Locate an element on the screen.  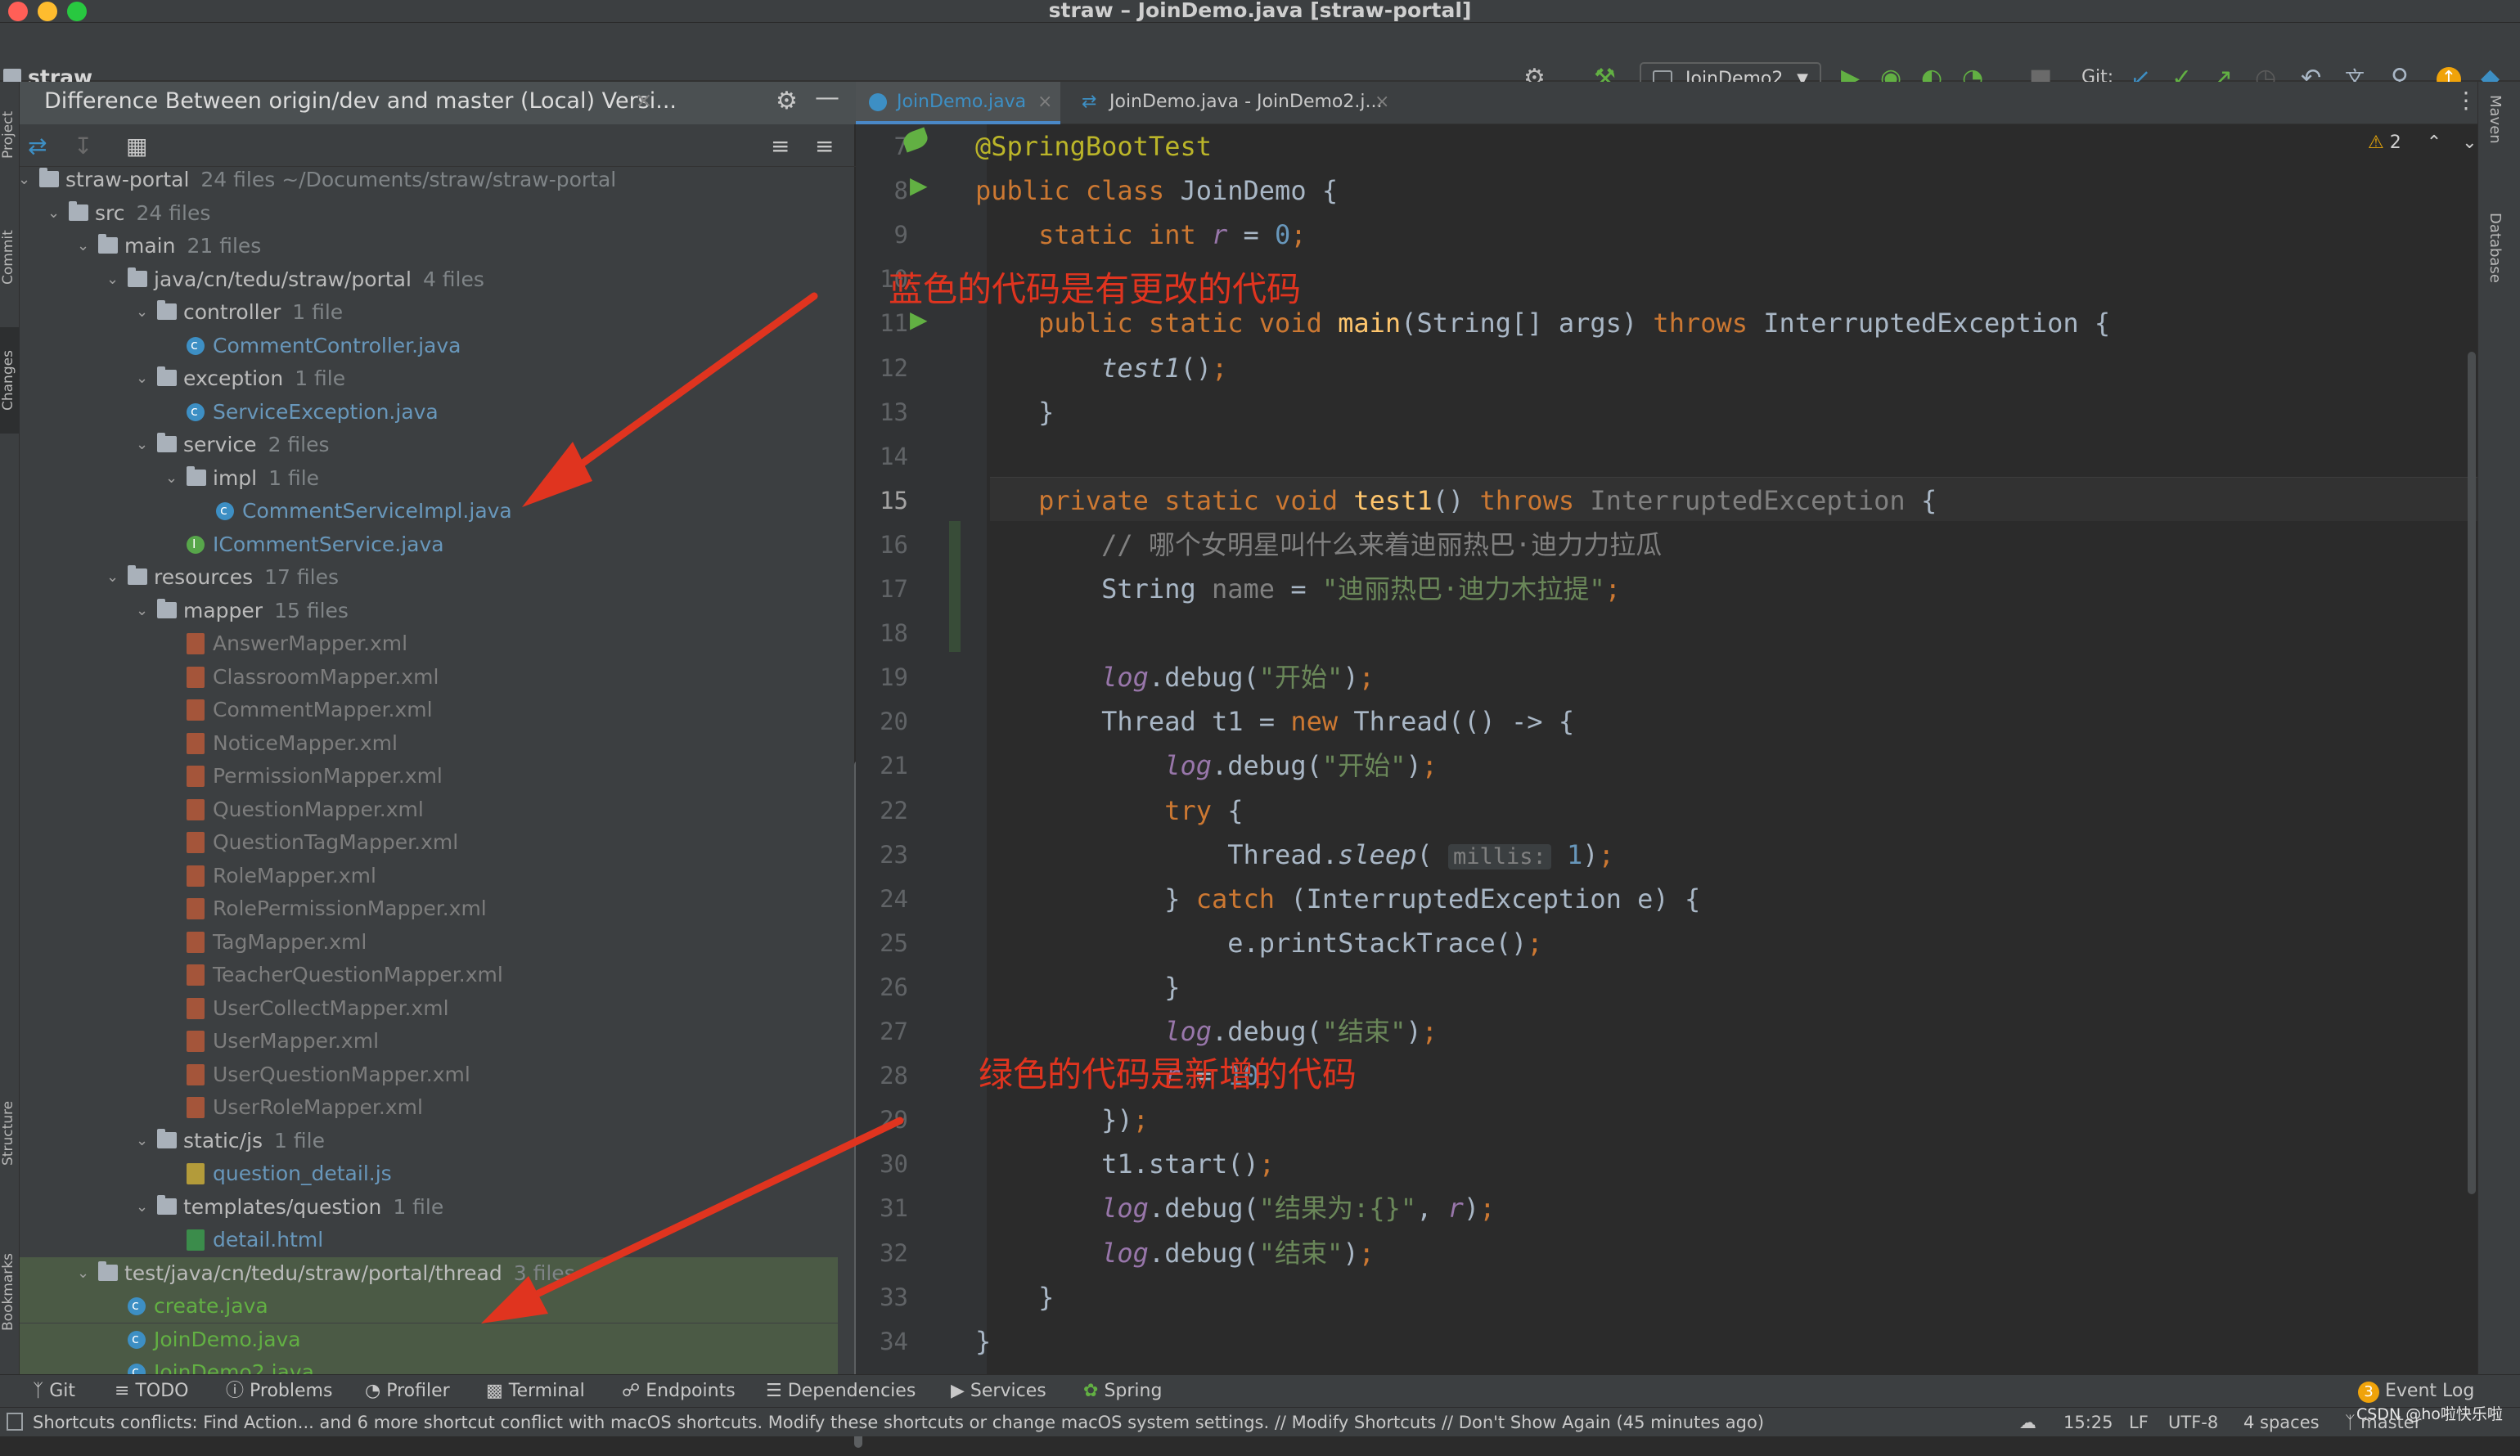
tree-row: ⌄ static/js 1 file is located at coordinates (429, 1141).